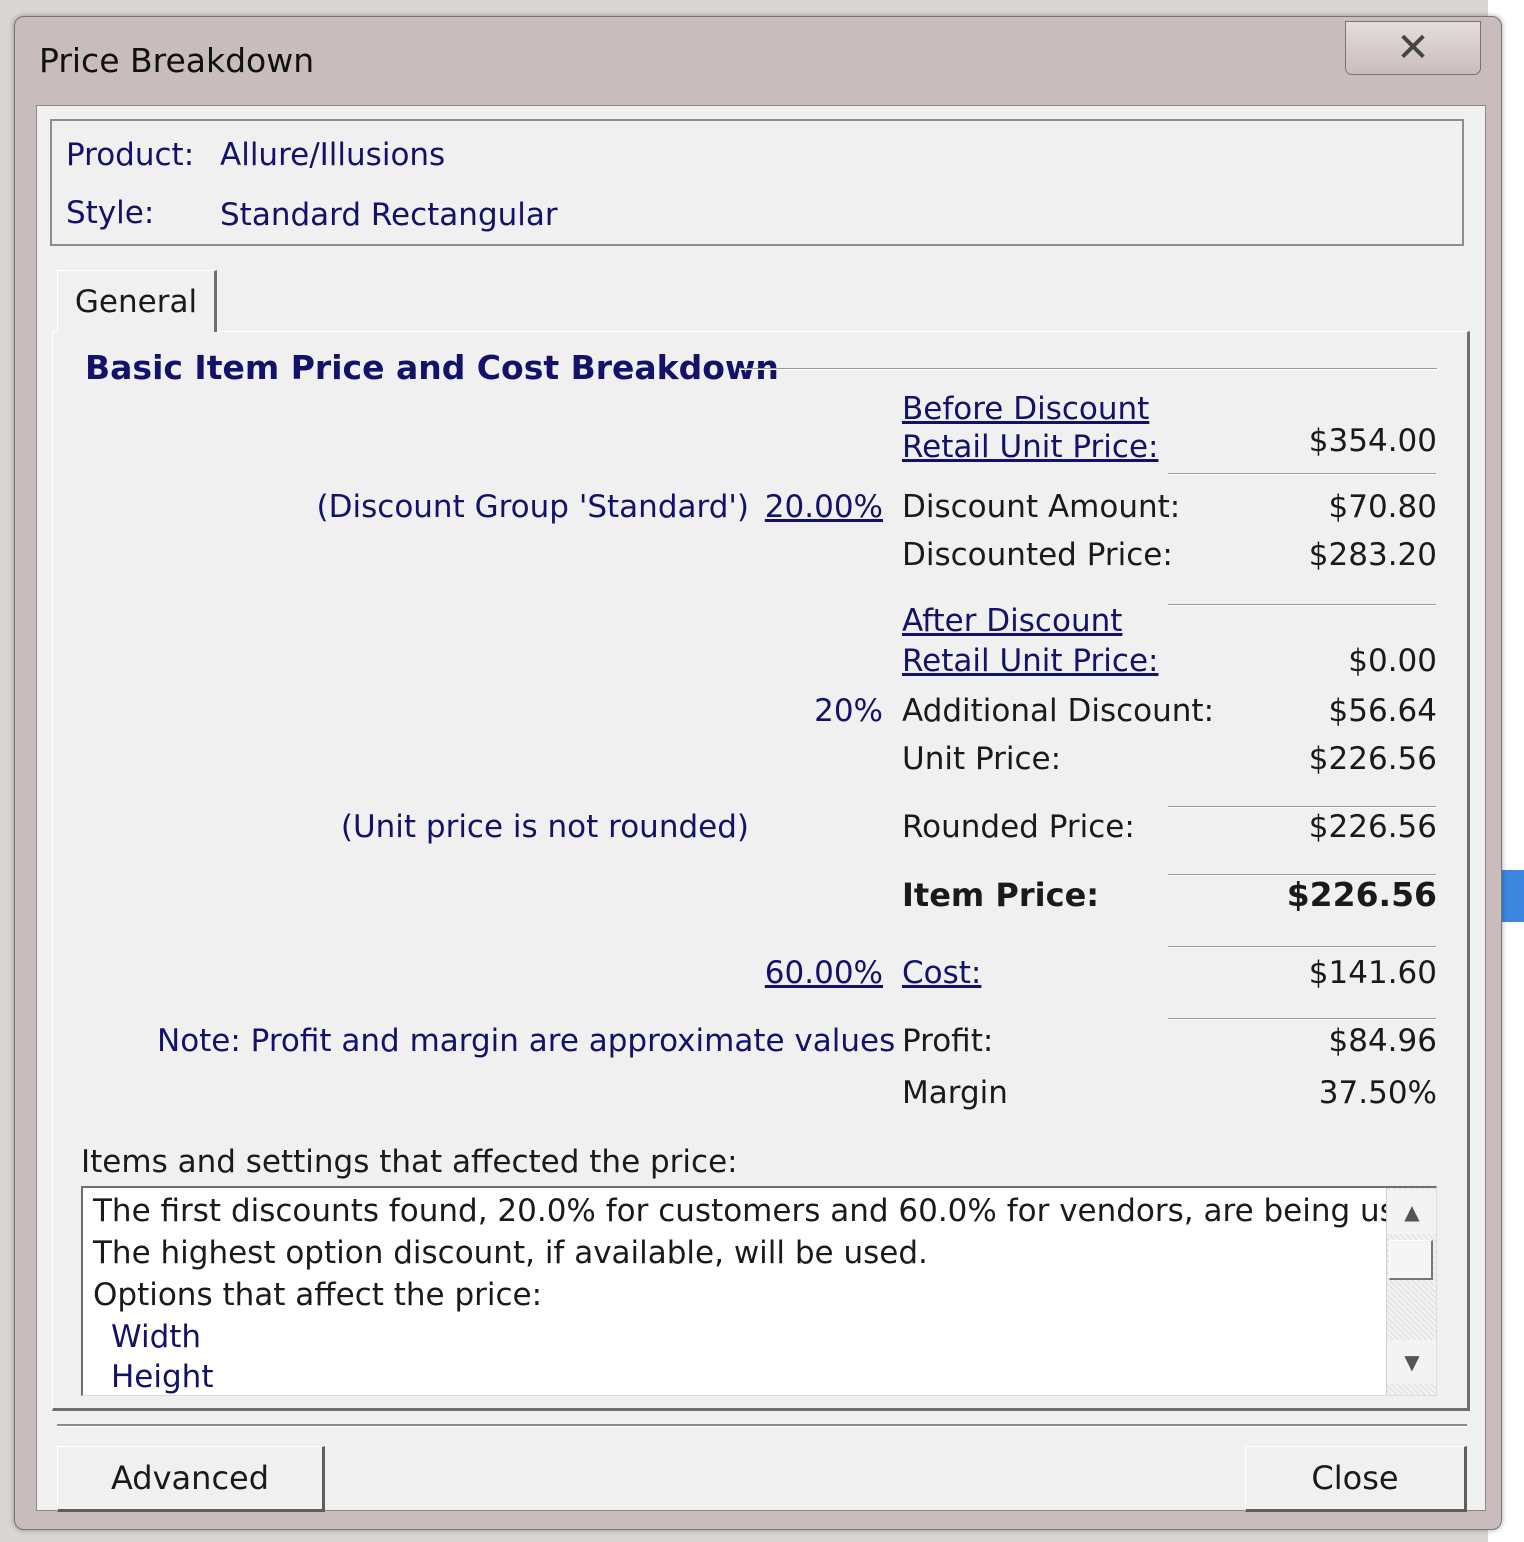  I want to click on advanced-button: Advanced, so click(191, 1479).